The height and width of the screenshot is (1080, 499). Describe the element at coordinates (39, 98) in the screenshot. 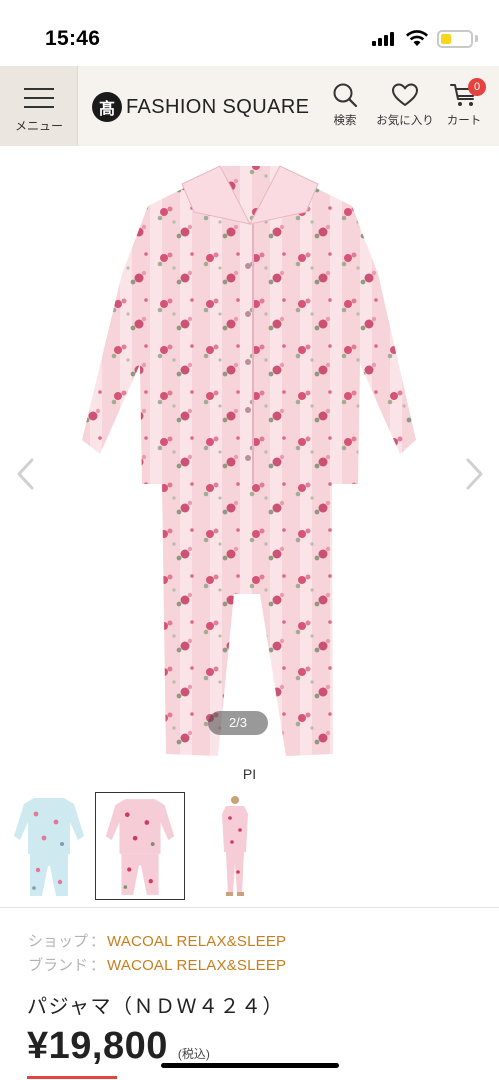

I see `hamburger-icon` at that location.